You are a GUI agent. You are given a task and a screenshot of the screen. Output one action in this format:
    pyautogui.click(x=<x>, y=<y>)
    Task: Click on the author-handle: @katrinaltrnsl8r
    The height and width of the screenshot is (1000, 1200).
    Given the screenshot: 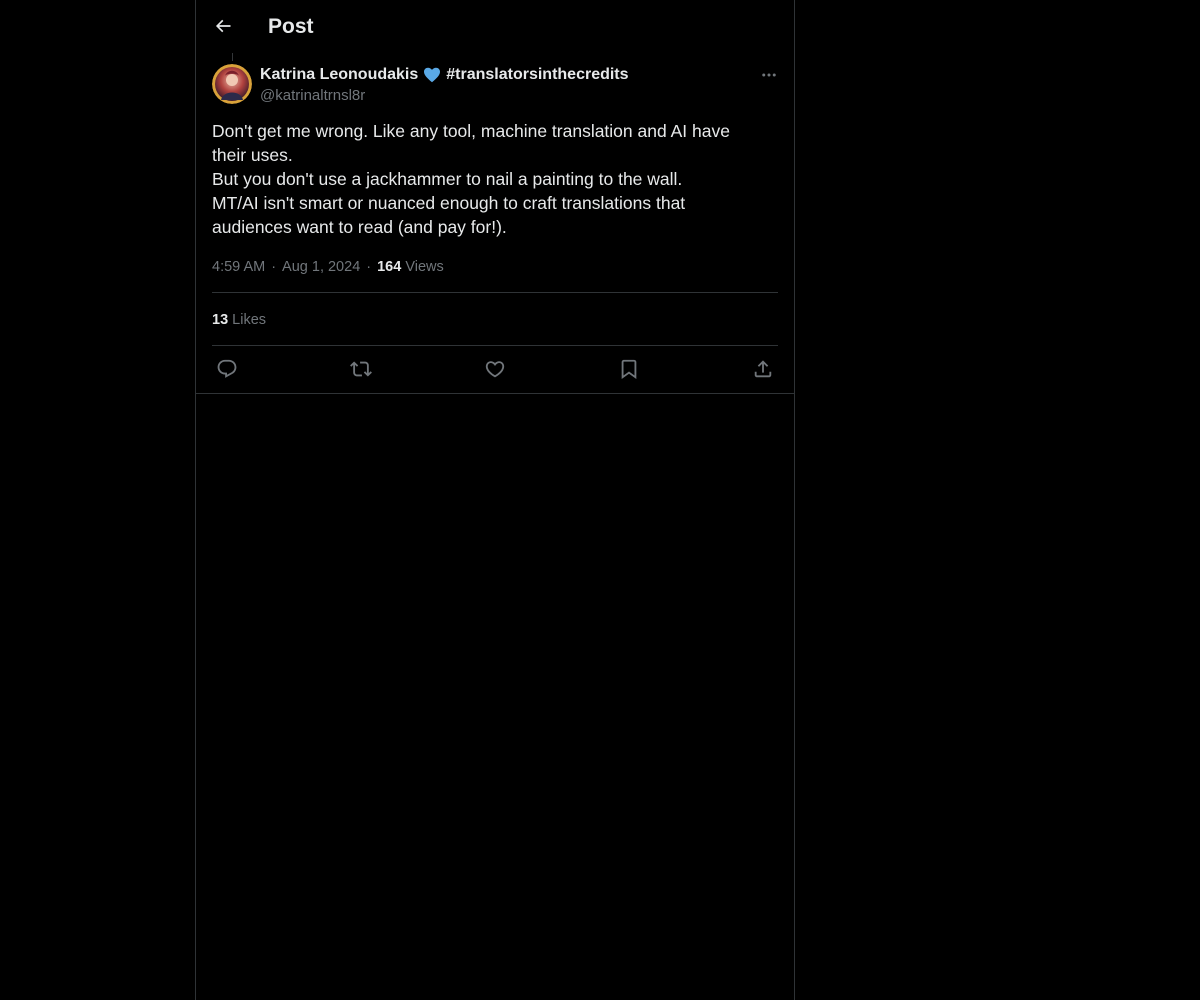 What is the action you would take?
    pyautogui.click(x=312, y=96)
    